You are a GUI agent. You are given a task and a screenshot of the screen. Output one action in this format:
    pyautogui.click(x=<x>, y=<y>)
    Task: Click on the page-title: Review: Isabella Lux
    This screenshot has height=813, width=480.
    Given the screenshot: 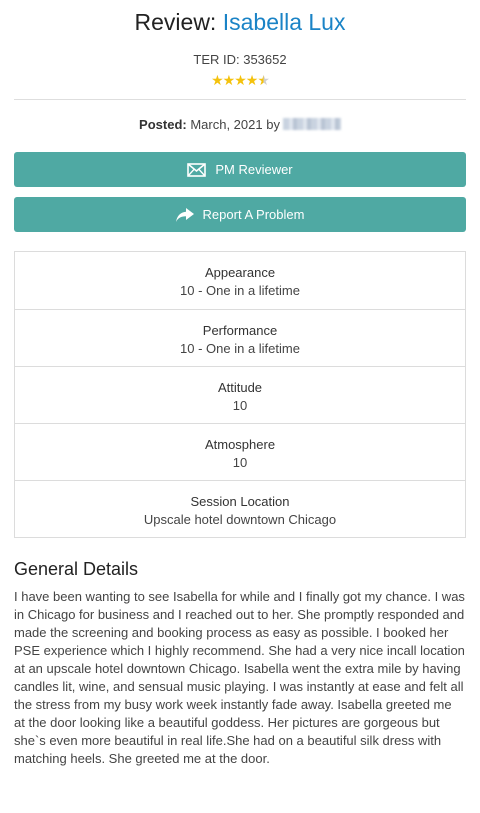 What is the action you would take?
    pyautogui.click(x=240, y=23)
    